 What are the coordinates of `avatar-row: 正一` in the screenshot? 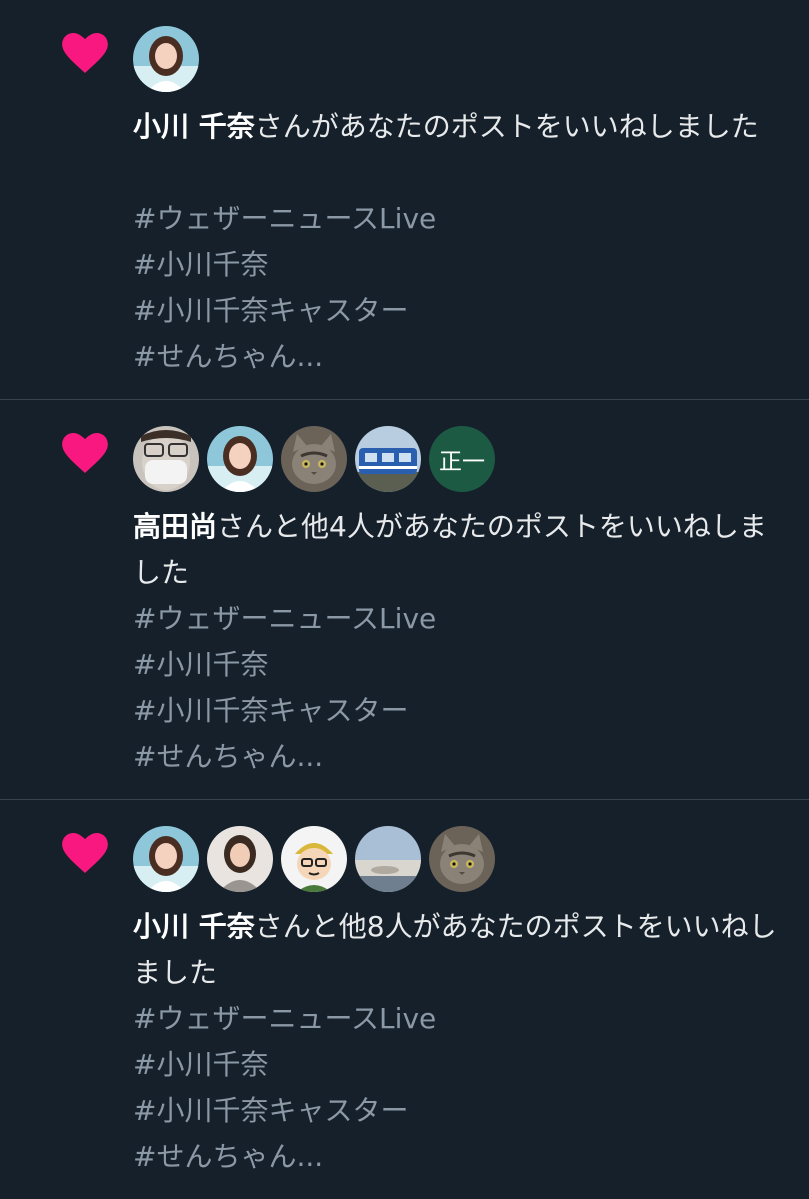 It's located at (314, 459).